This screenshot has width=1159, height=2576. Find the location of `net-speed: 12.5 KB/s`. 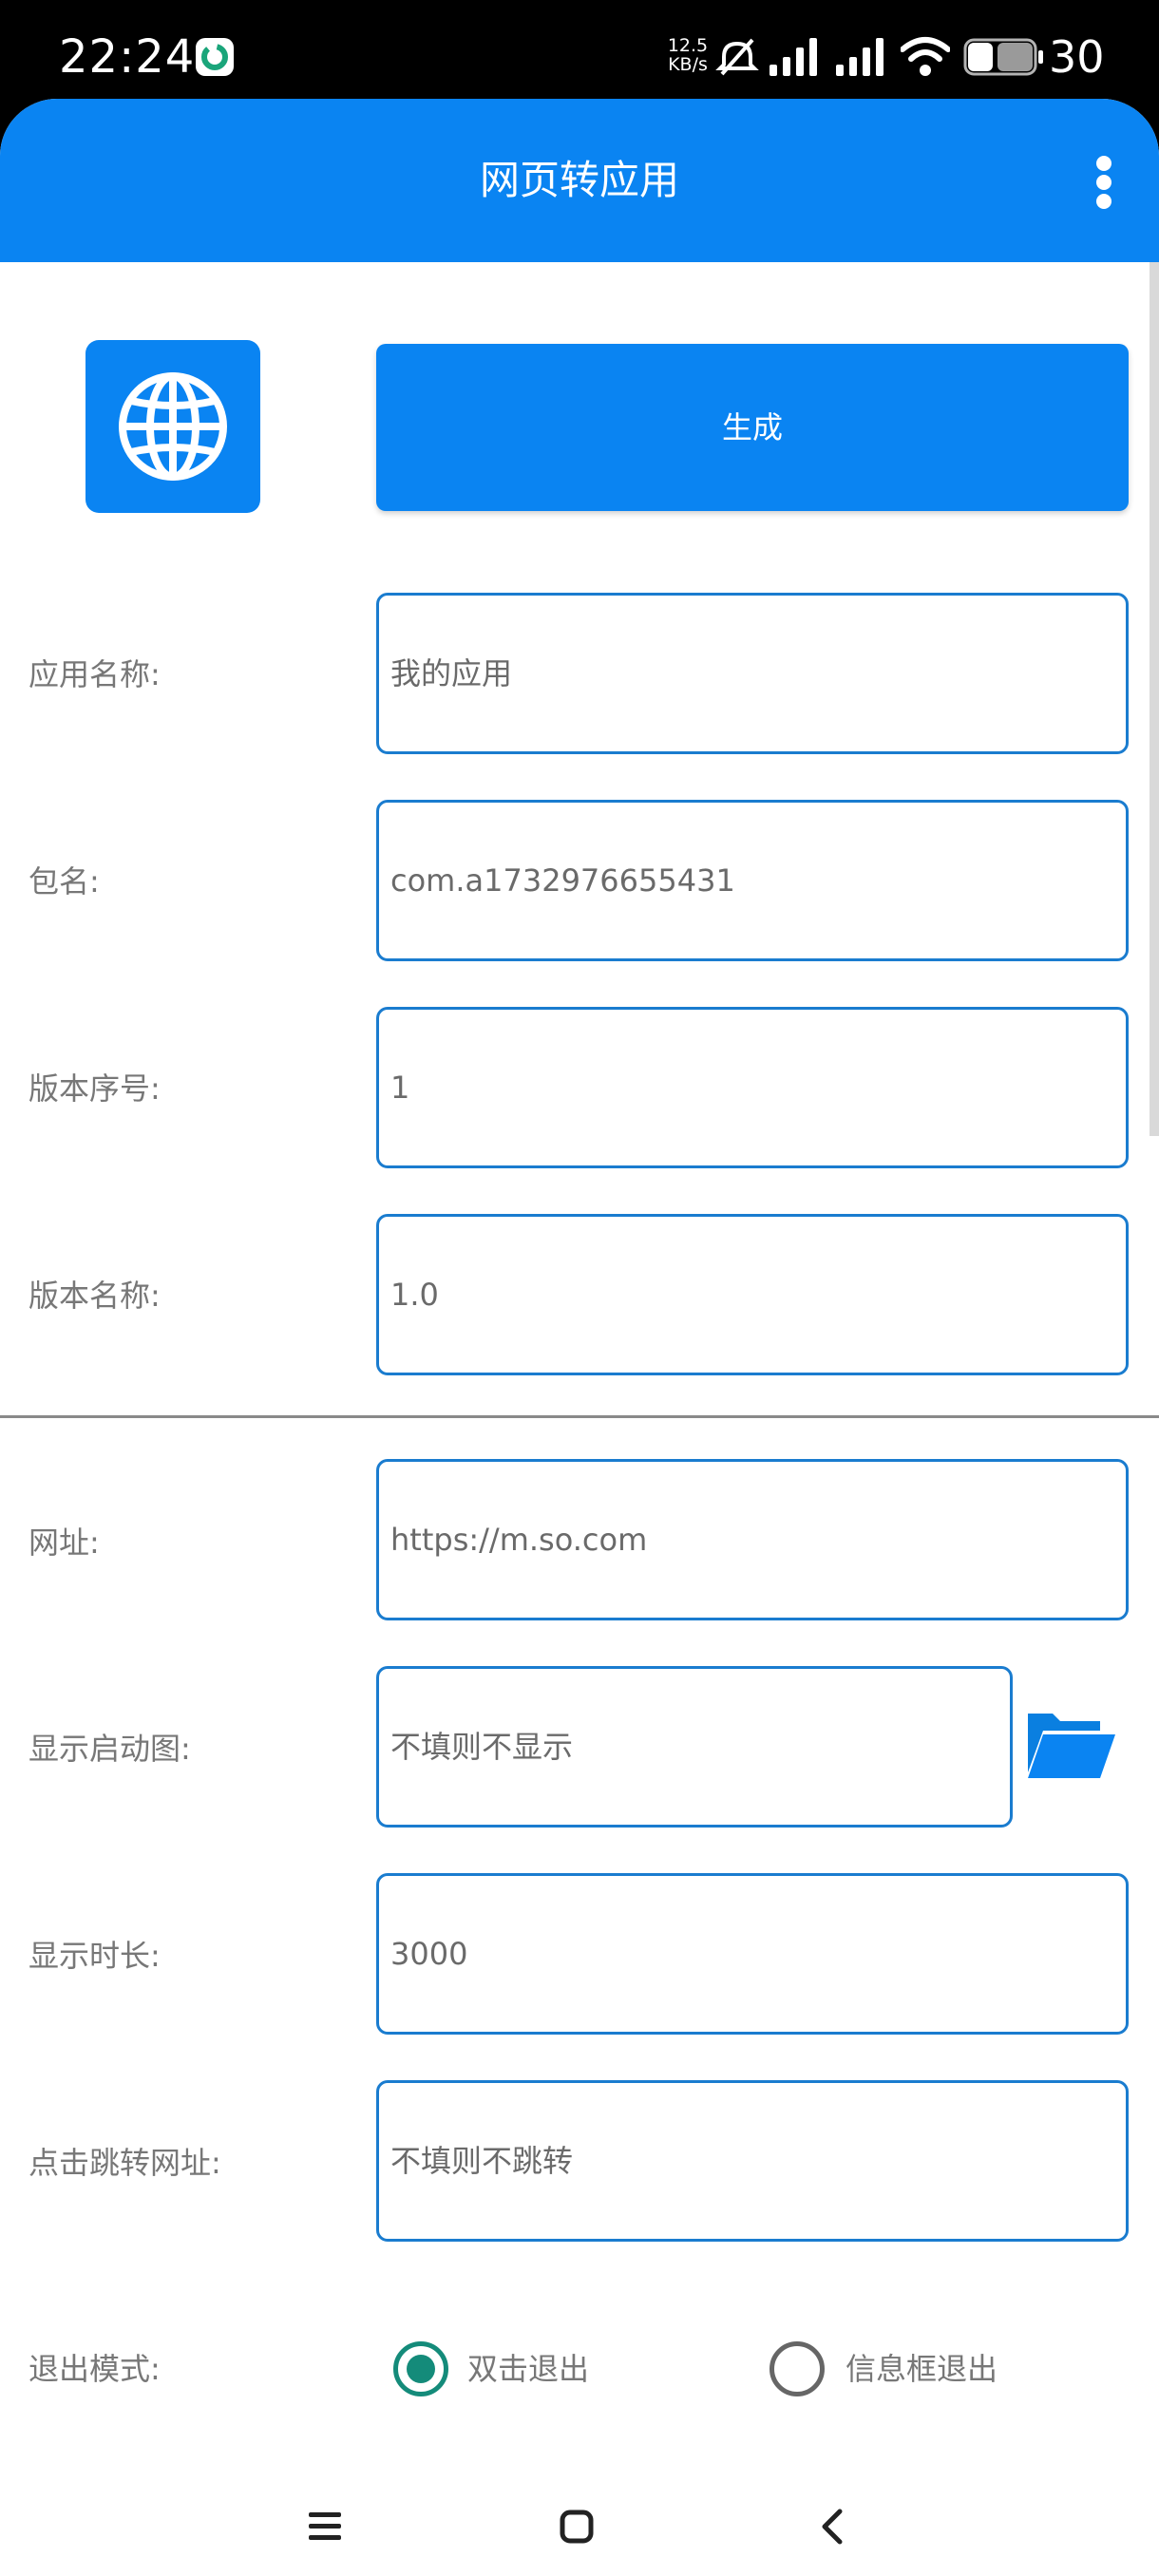

net-speed: 12.5 KB/s is located at coordinates (688, 55).